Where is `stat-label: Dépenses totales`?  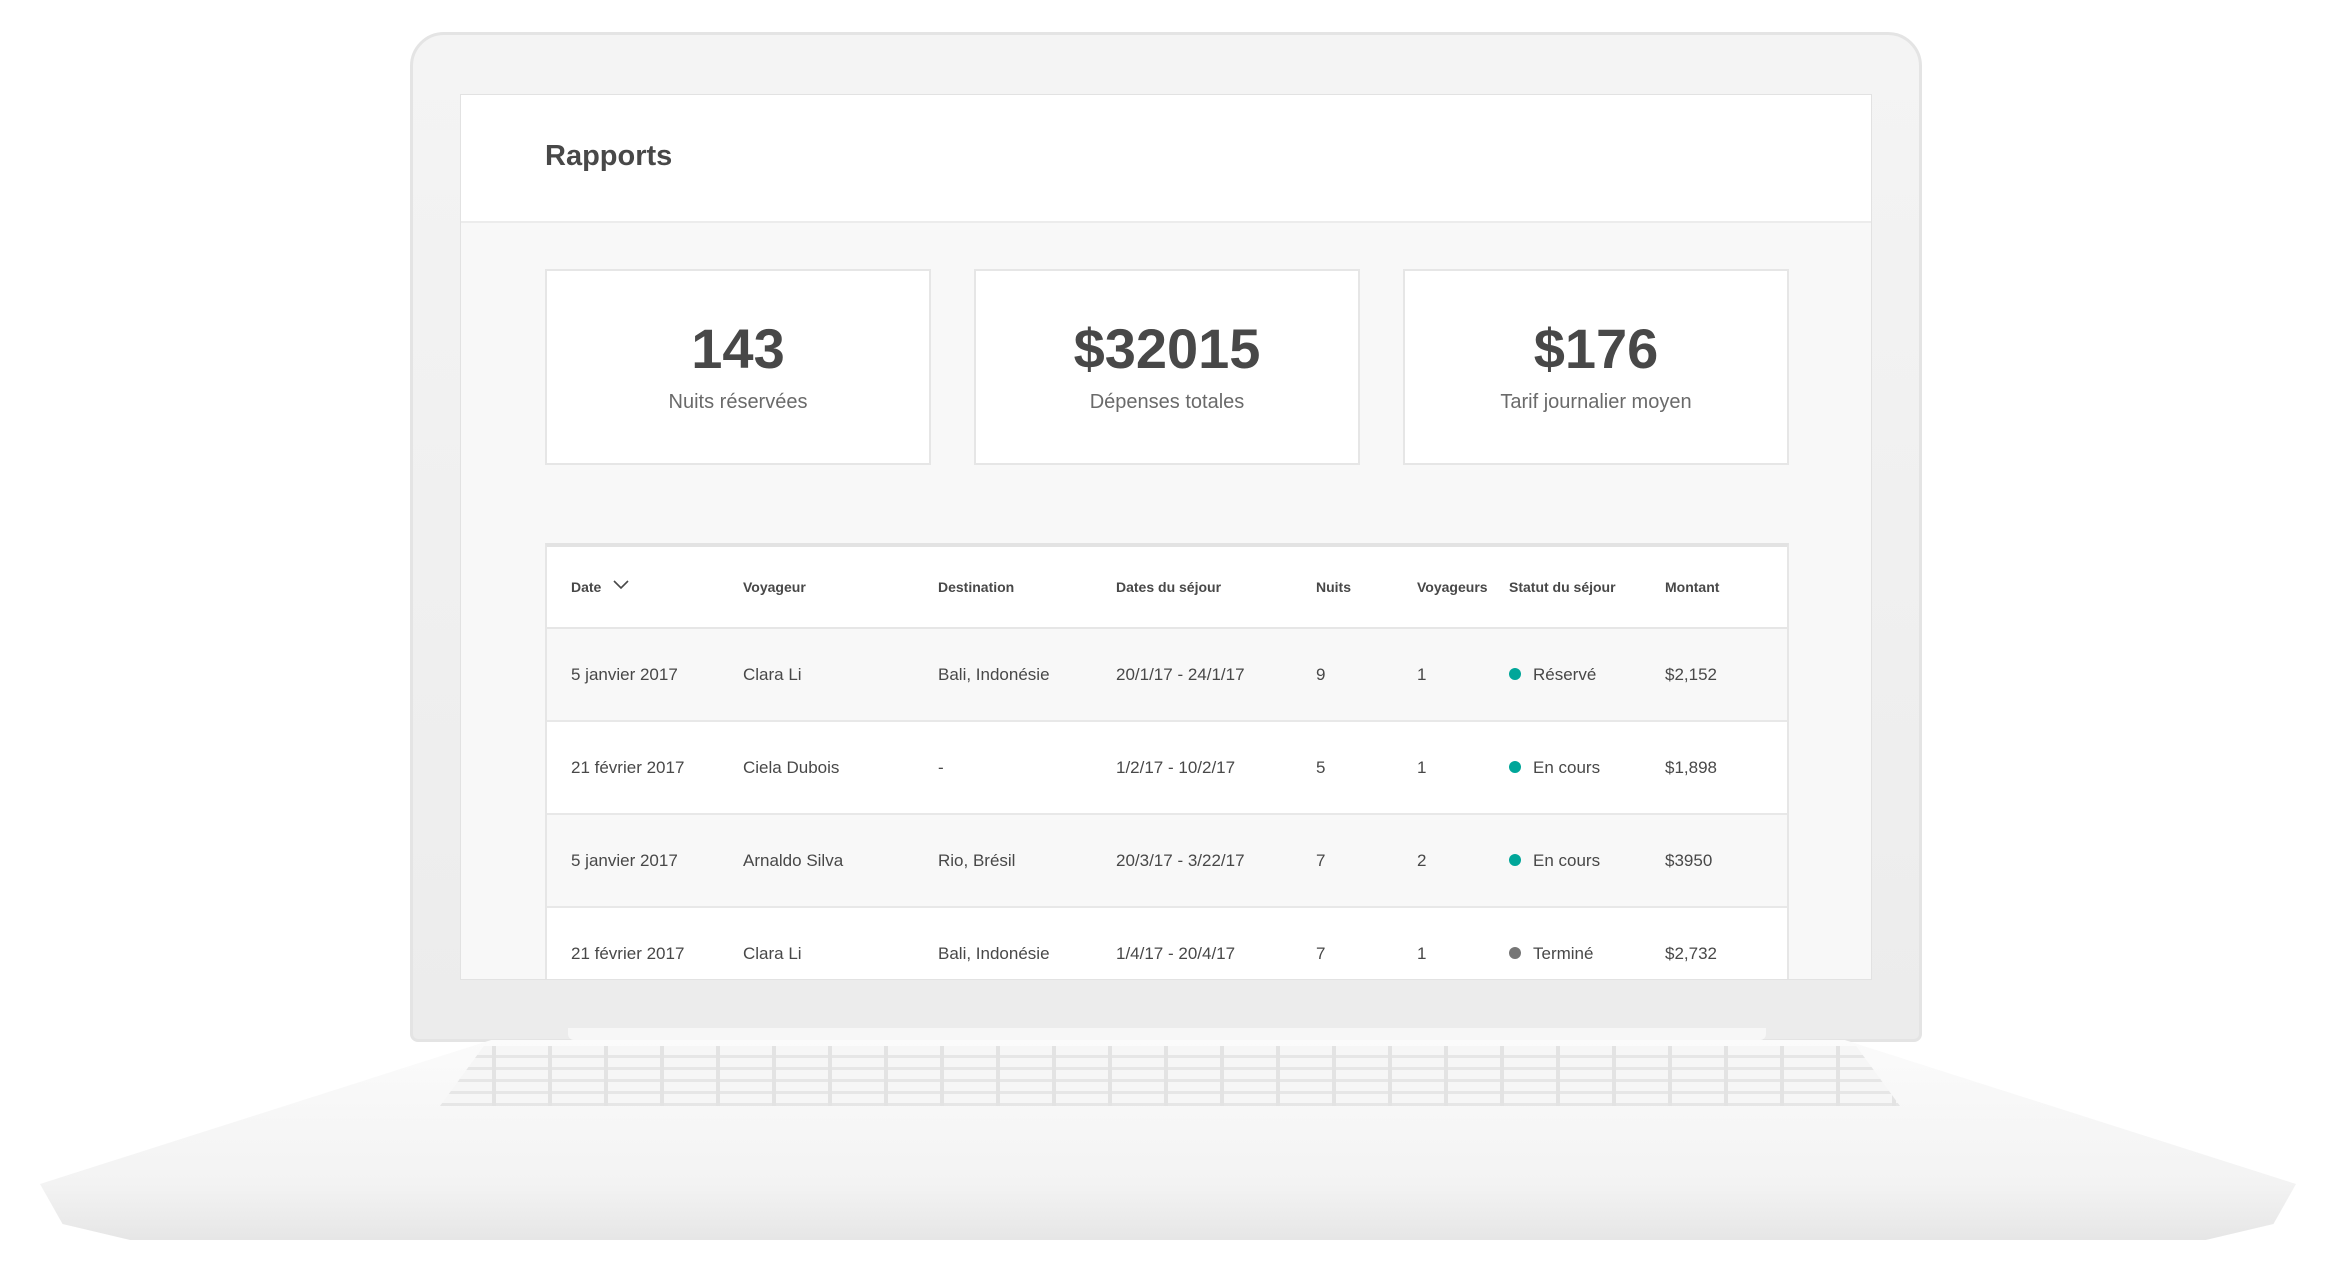
stat-label: Dépenses totales is located at coordinates (1167, 402).